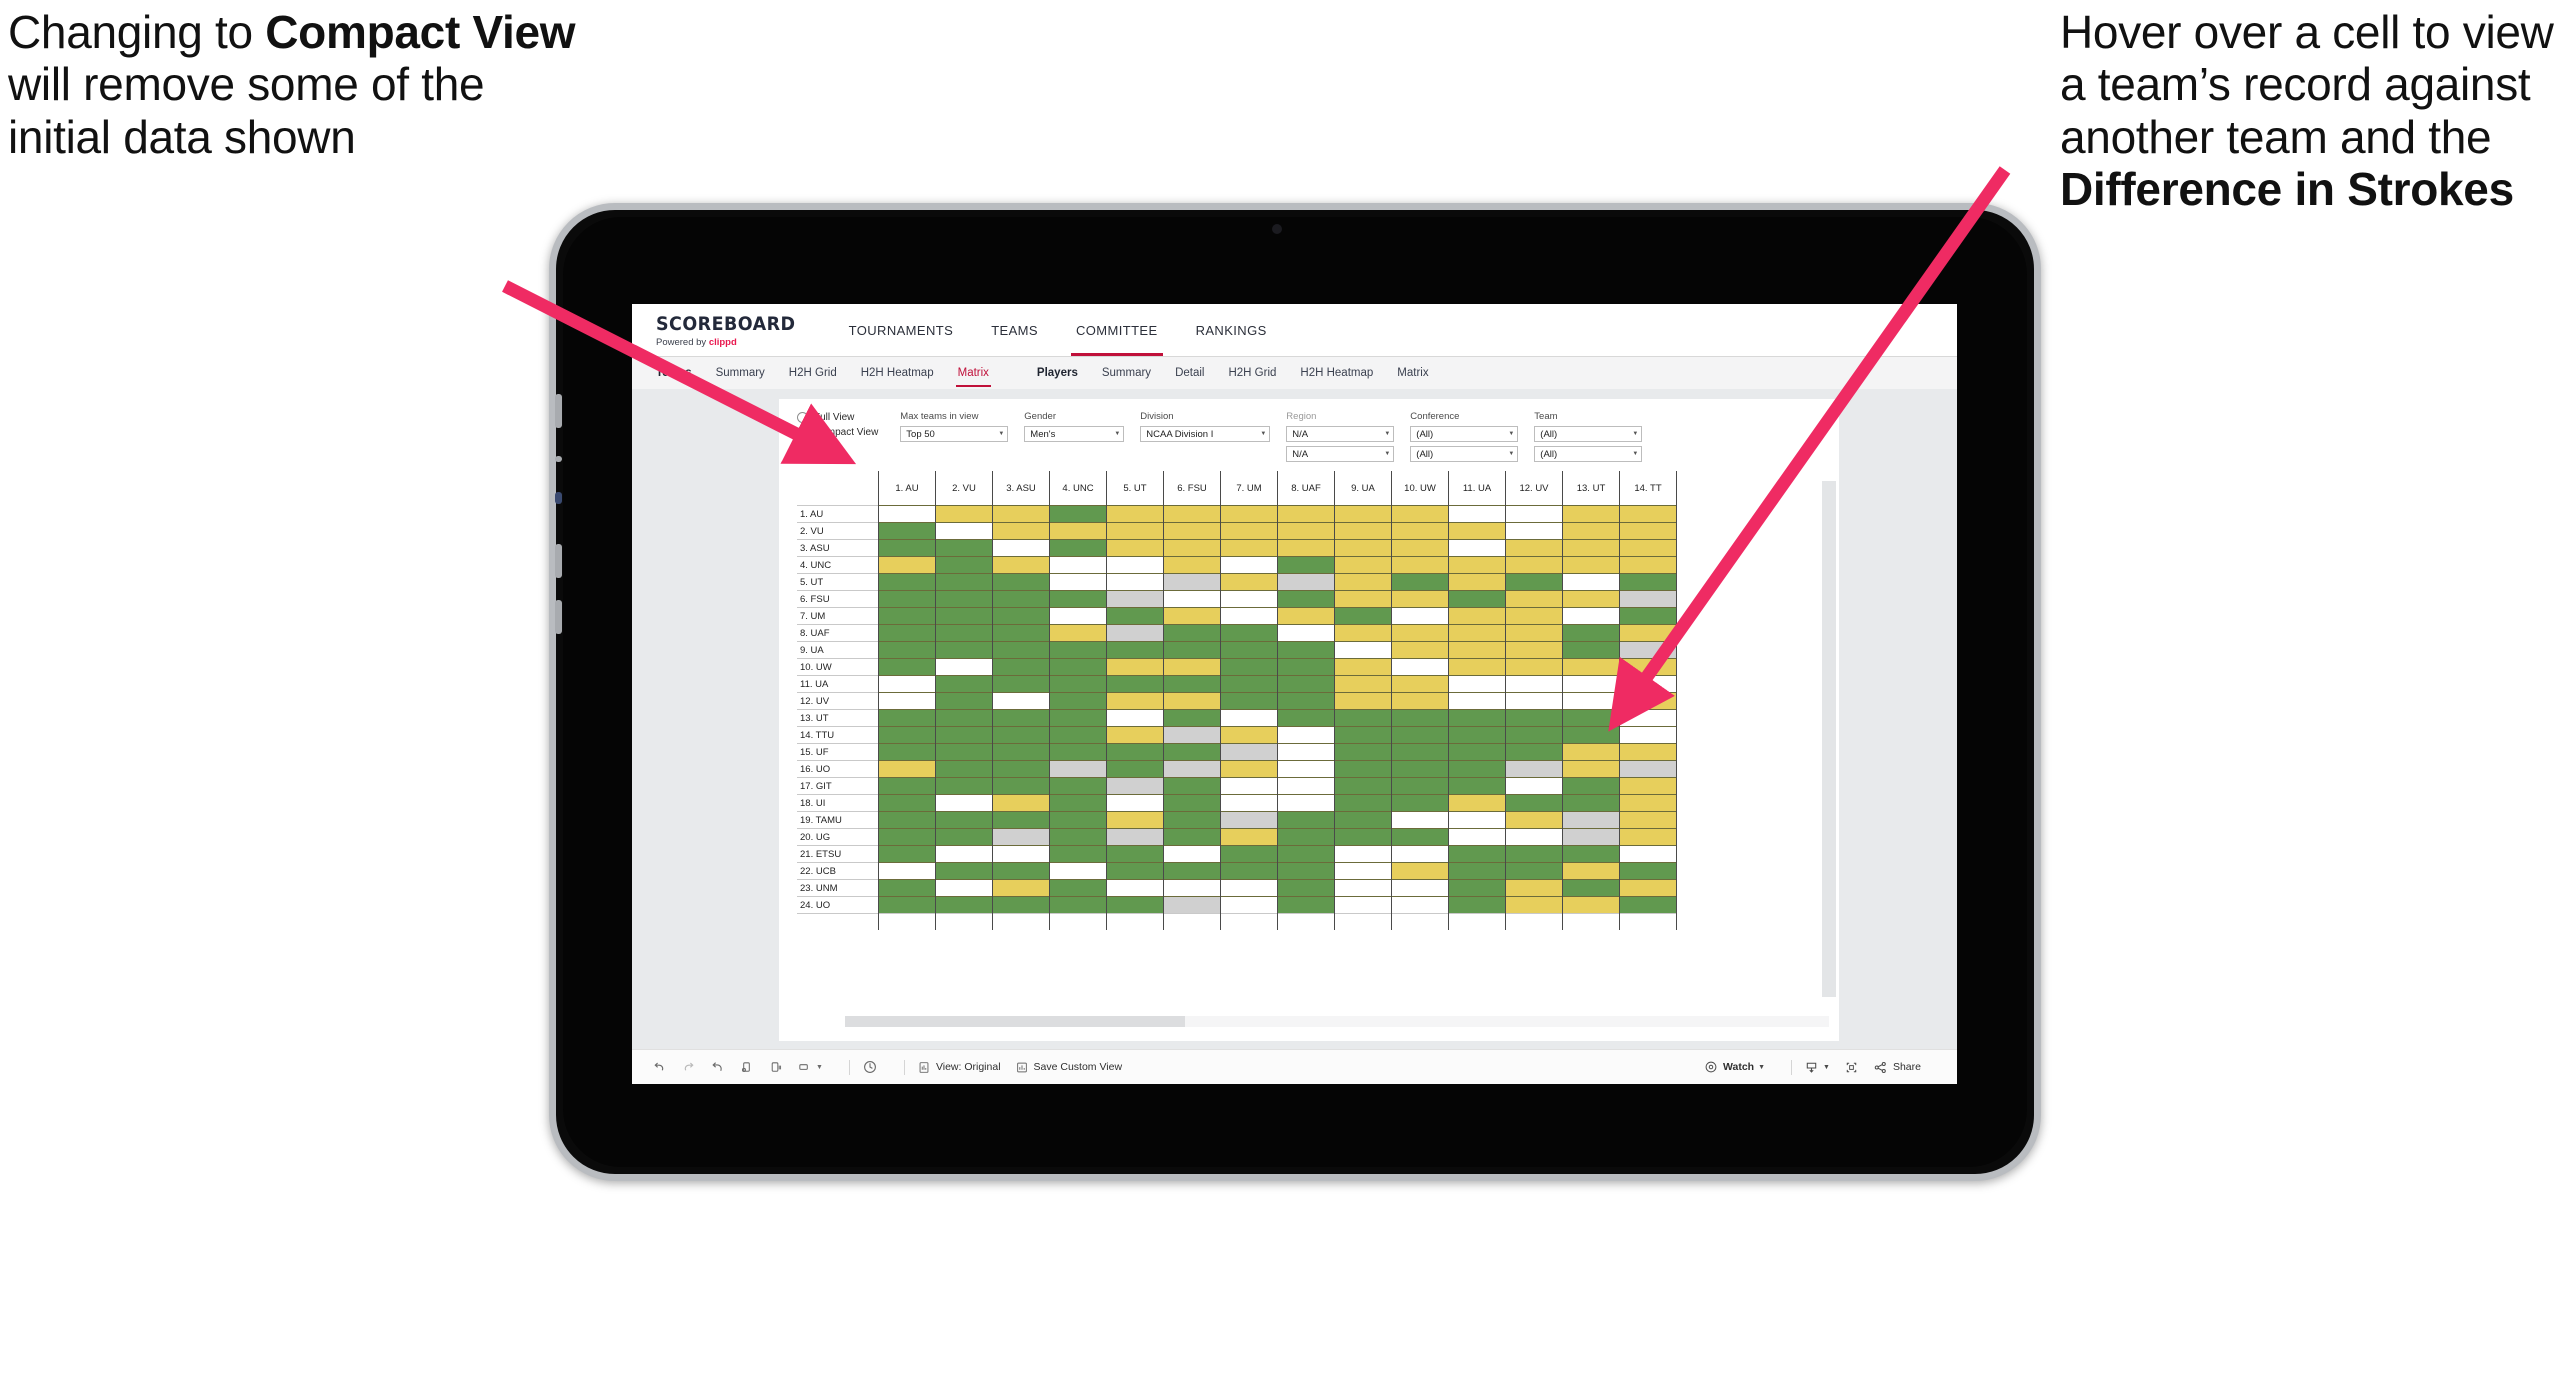  What do you see at coordinates (1363, 488) in the screenshot?
I see `matrix-col-header: 9. UA` at bounding box center [1363, 488].